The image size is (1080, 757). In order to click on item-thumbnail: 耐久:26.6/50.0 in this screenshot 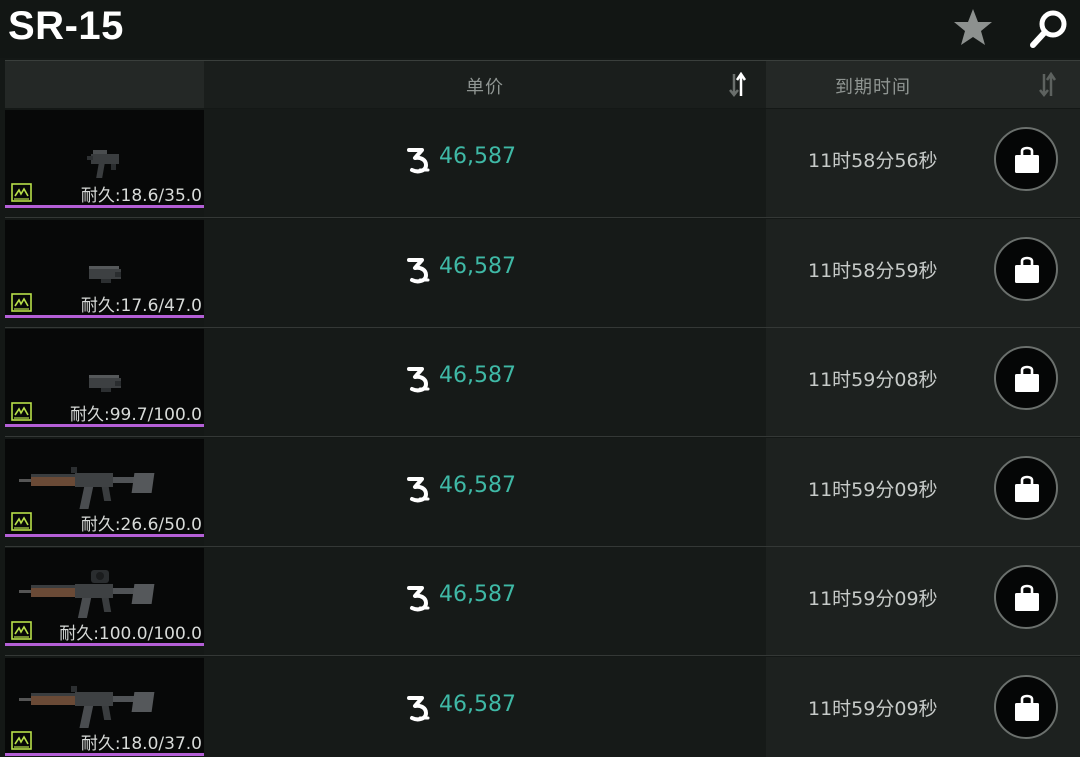, I will do `click(104, 487)`.